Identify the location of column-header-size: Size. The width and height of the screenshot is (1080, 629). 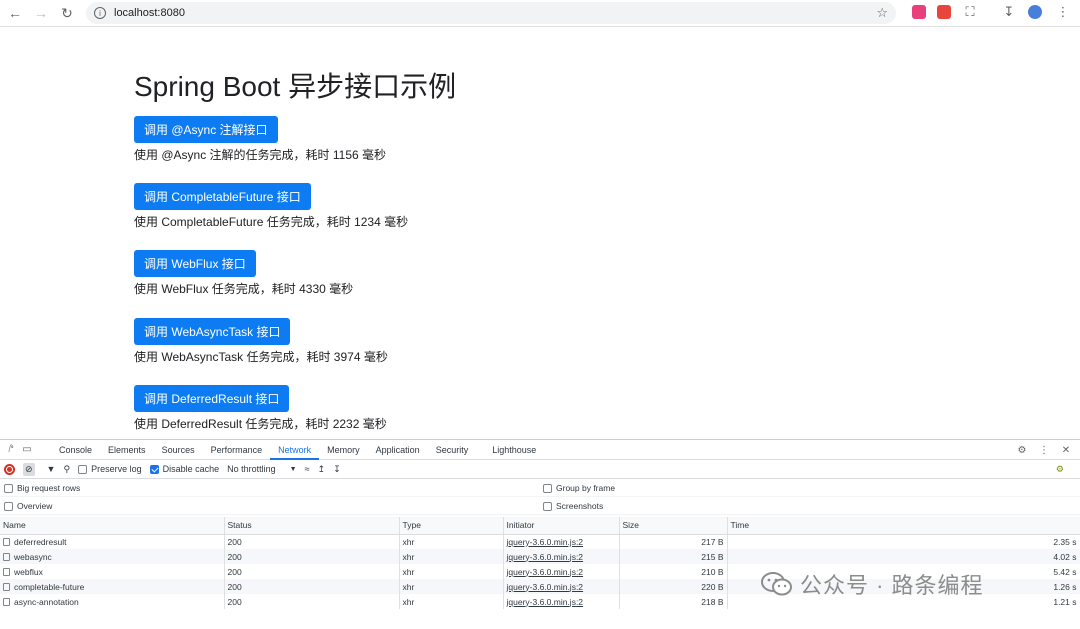
(673, 526).